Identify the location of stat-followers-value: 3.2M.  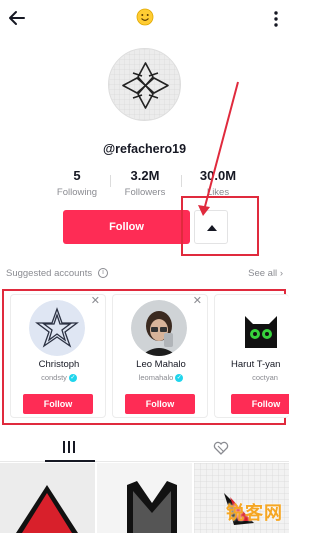
(145, 175).